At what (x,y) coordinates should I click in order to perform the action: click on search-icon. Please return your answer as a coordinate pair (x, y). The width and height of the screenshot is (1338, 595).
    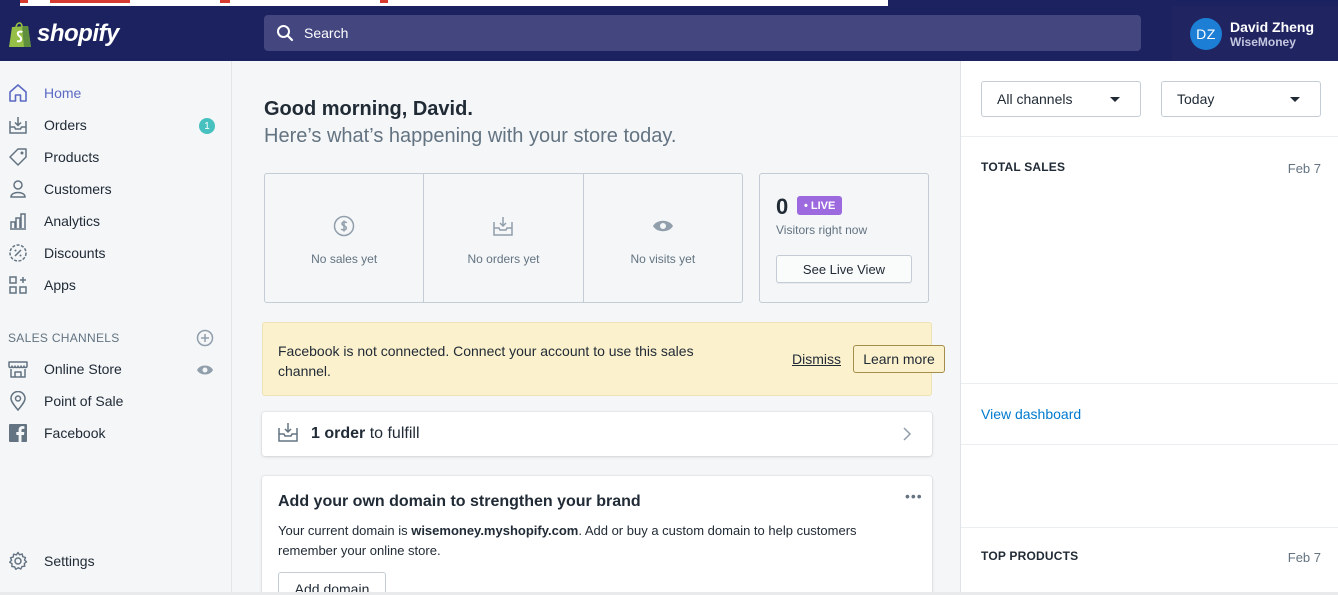
    Looking at the image, I should click on (285, 33).